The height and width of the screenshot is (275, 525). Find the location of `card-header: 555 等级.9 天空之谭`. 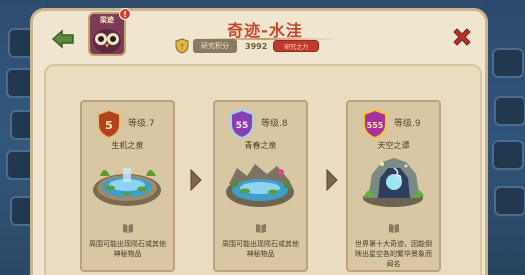

card-header: 555 等级.9 天空之谭 is located at coordinates (393, 126).